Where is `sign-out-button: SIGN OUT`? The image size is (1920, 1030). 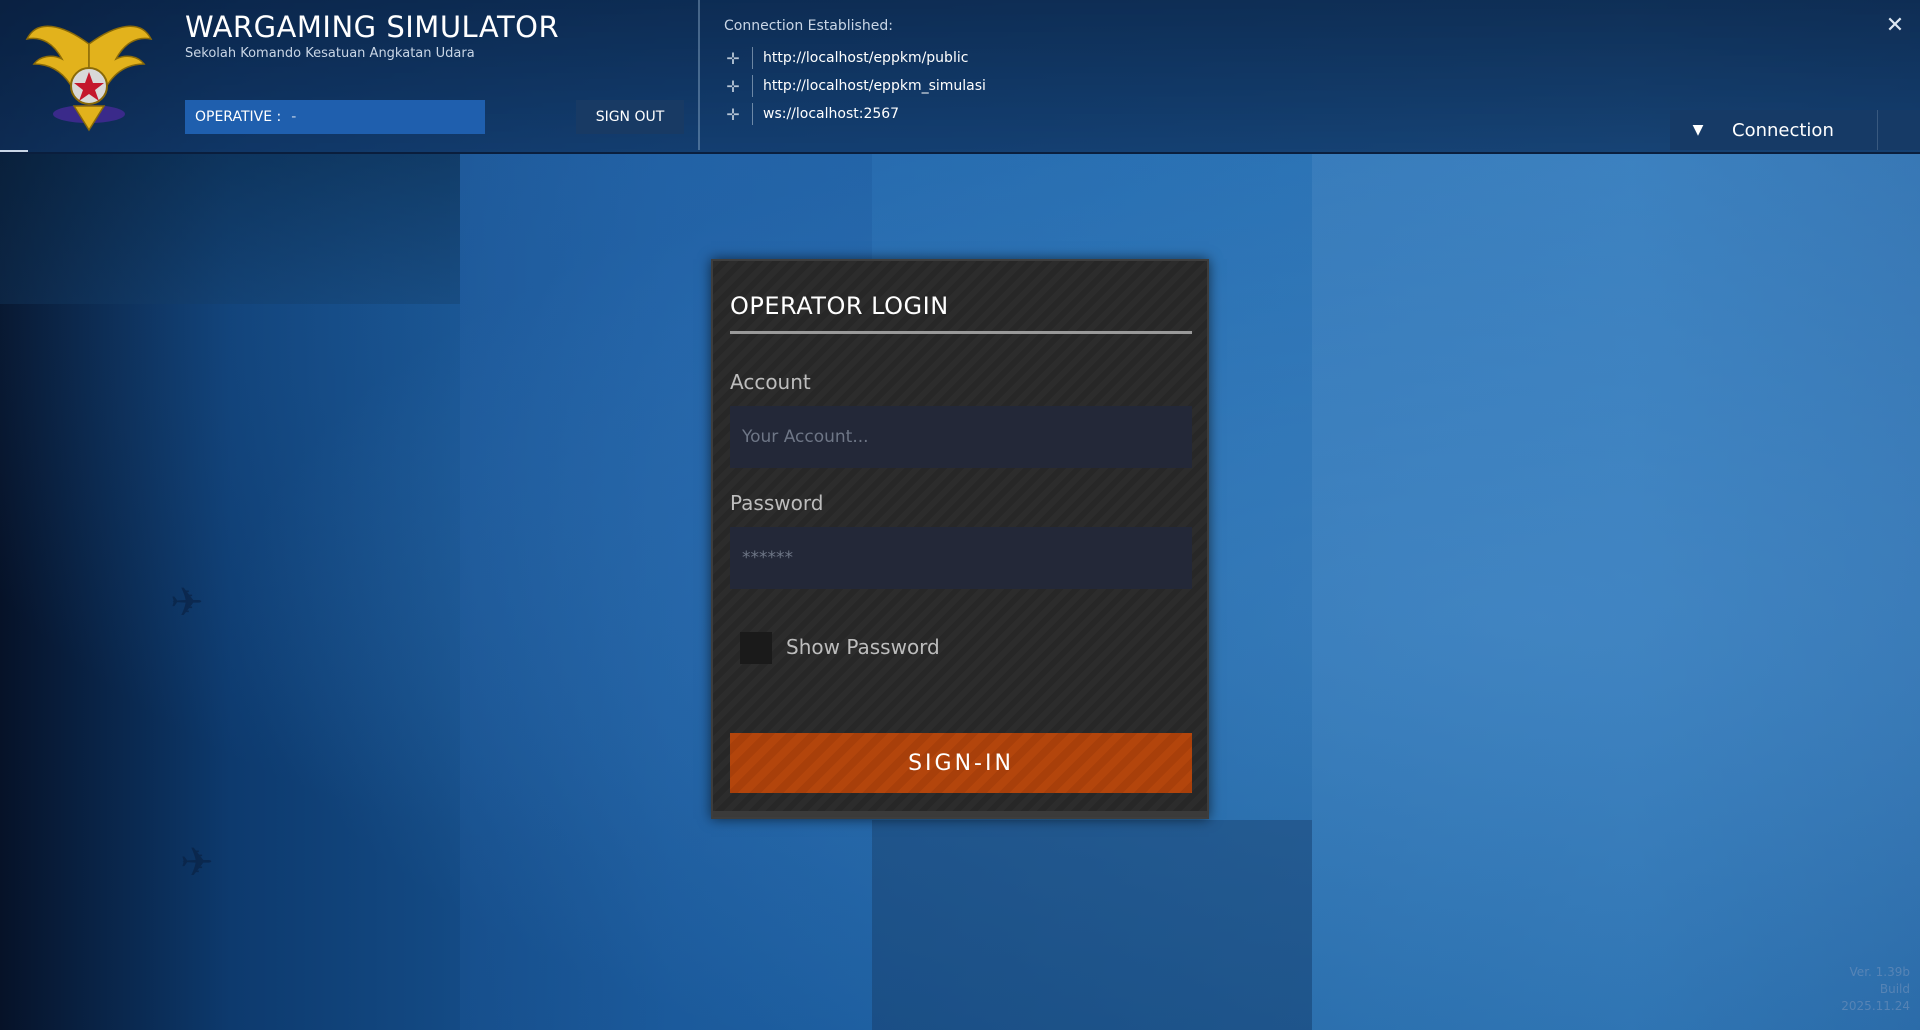
sign-out-button: SIGN OUT is located at coordinates (630, 117).